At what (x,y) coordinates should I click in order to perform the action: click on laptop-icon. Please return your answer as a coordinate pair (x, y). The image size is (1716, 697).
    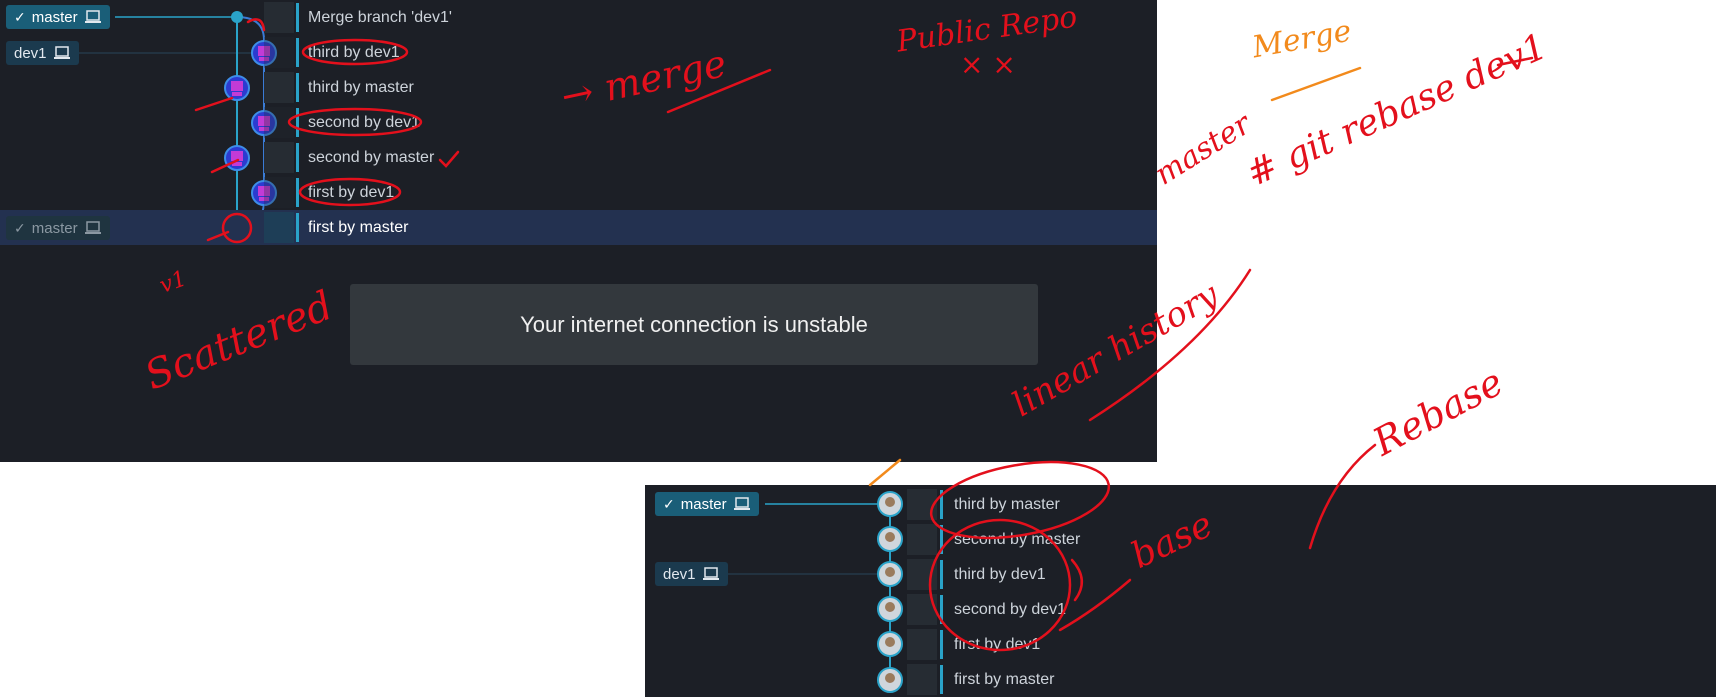
    Looking at the image, I should click on (92, 227).